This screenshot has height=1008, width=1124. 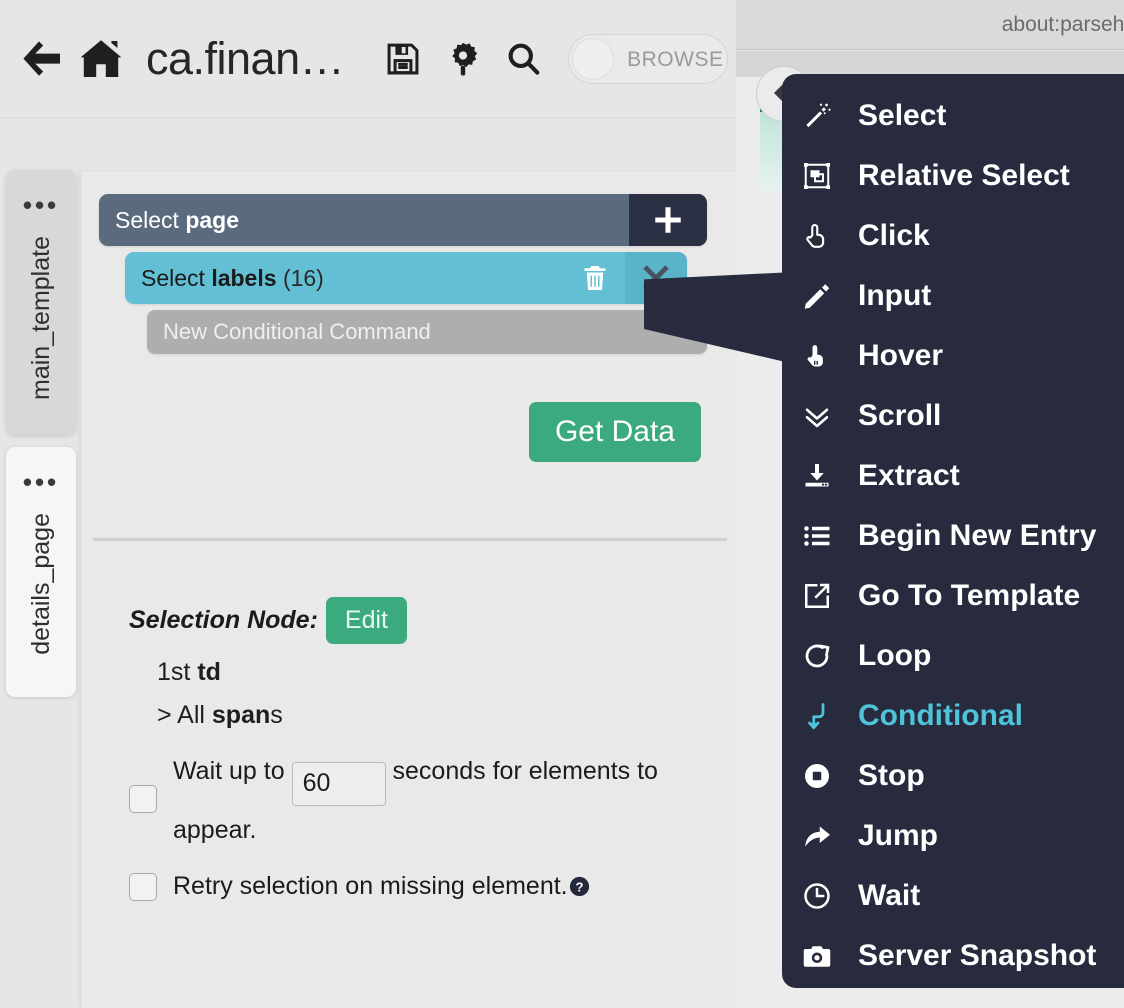 I want to click on section-divider, so click(x=410, y=539).